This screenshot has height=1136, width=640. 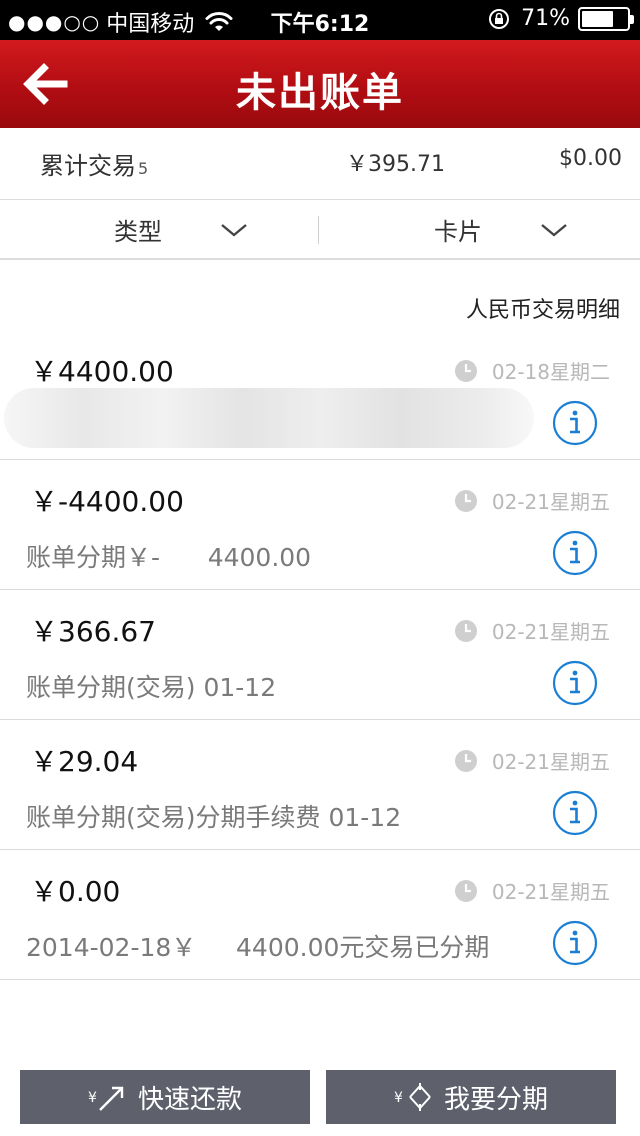 I want to click on card-filter: 卡片, so click(x=480, y=229).